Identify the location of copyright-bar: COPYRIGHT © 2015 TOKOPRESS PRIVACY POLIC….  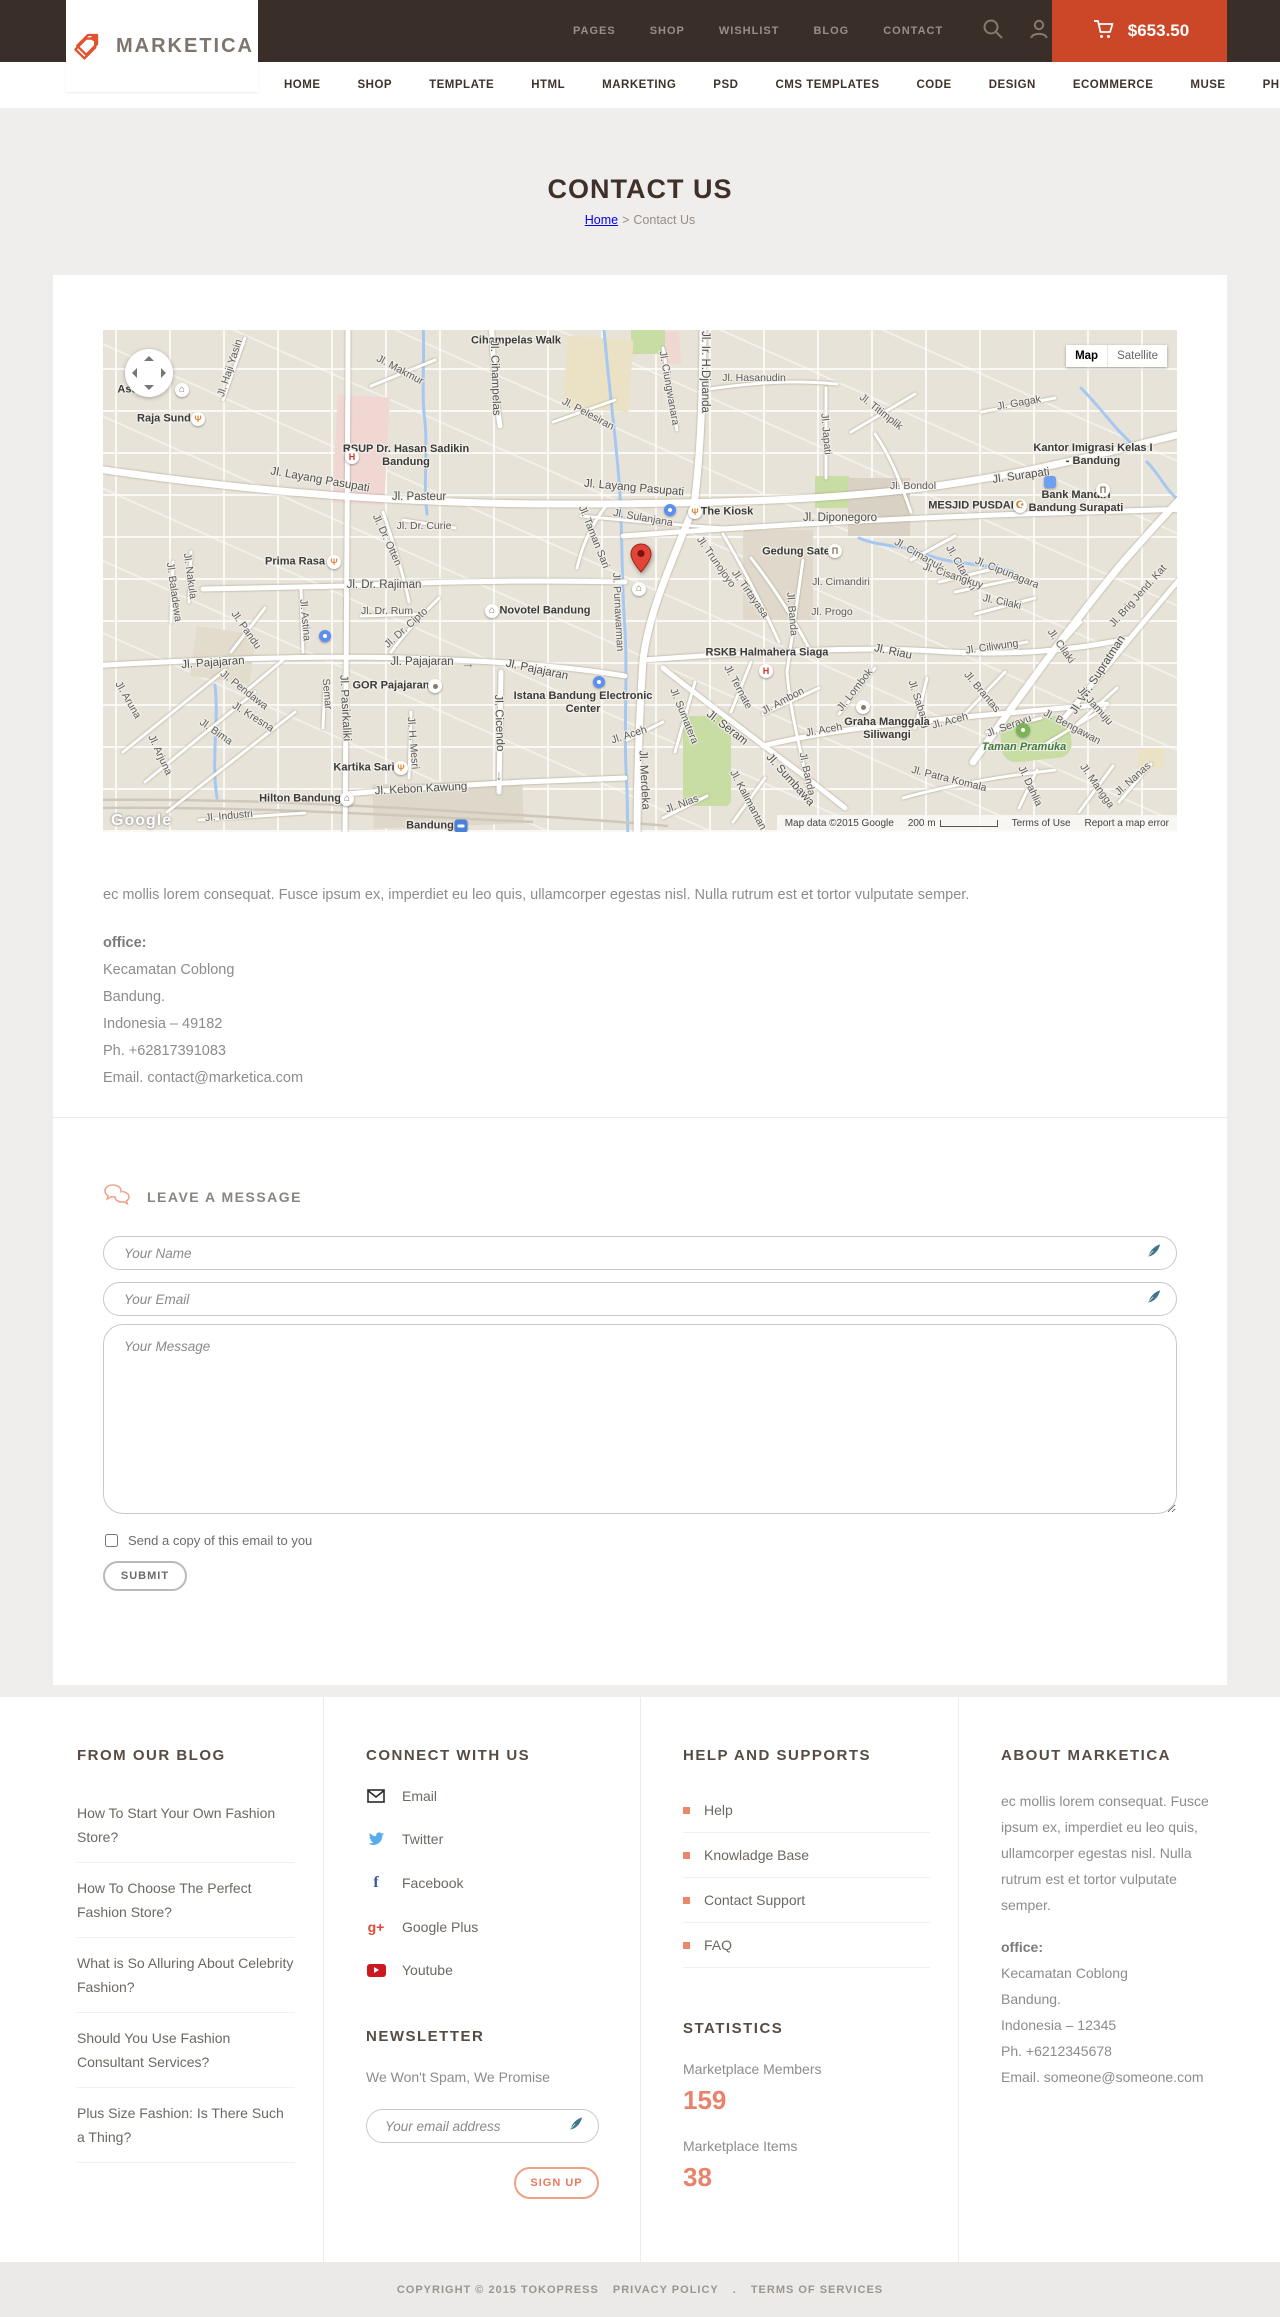
(640, 2289).